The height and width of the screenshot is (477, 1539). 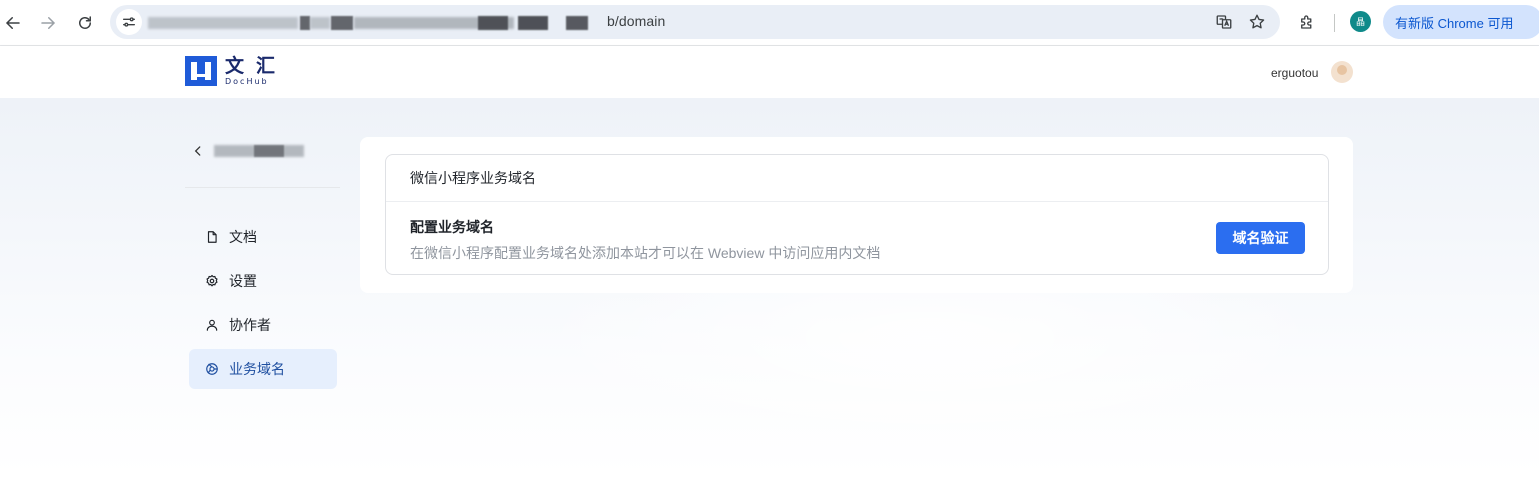 I want to click on setting-description: 在微信小程序配置业务域名处添加本站才可以在 Webview 中访问应用内文档, so click(x=645, y=253).